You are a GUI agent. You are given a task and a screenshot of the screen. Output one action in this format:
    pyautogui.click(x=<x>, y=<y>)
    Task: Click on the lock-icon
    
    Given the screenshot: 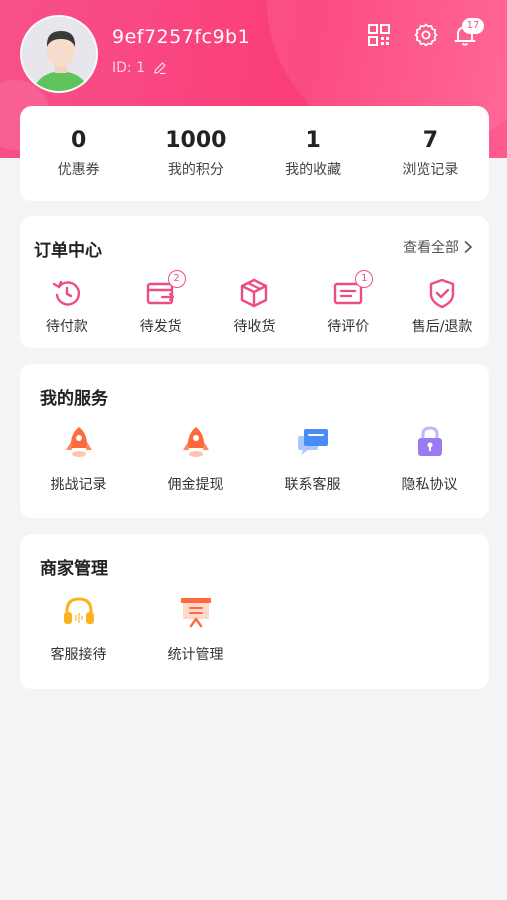 What is the action you would take?
    pyautogui.click(x=429, y=441)
    